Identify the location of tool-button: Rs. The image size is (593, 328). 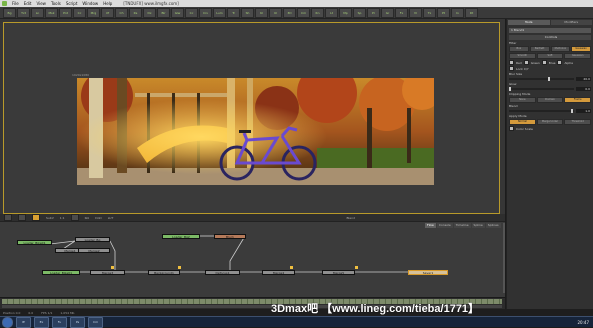
(135, 12).